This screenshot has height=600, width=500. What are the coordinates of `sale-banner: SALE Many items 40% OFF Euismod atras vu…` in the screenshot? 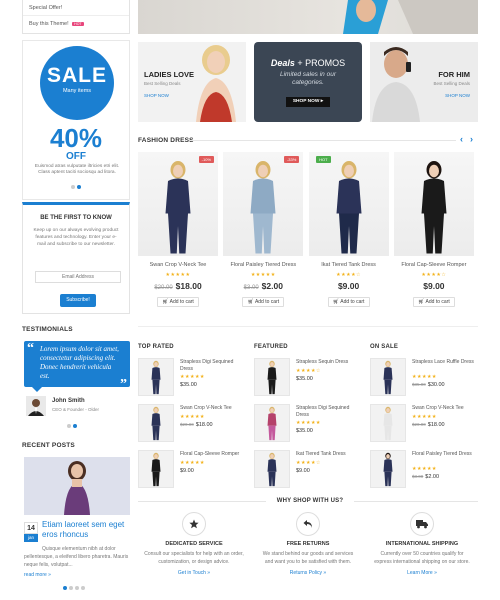 It's located at (76, 120).